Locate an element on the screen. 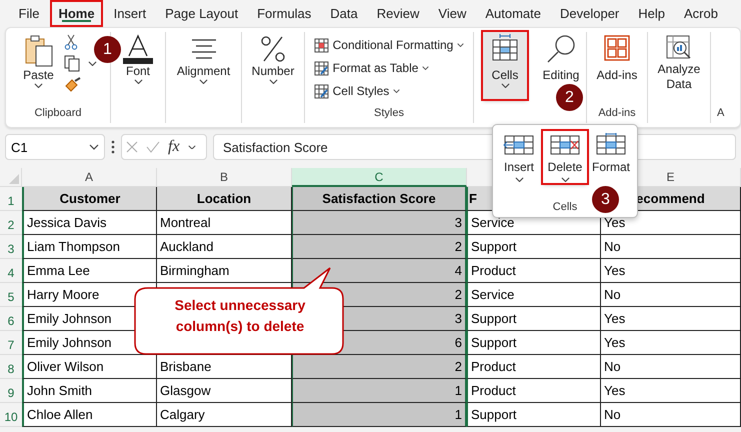 This screenshot has height=432, width=741. table-cell: Oliver Wilson is located at coordinates (89, 367).